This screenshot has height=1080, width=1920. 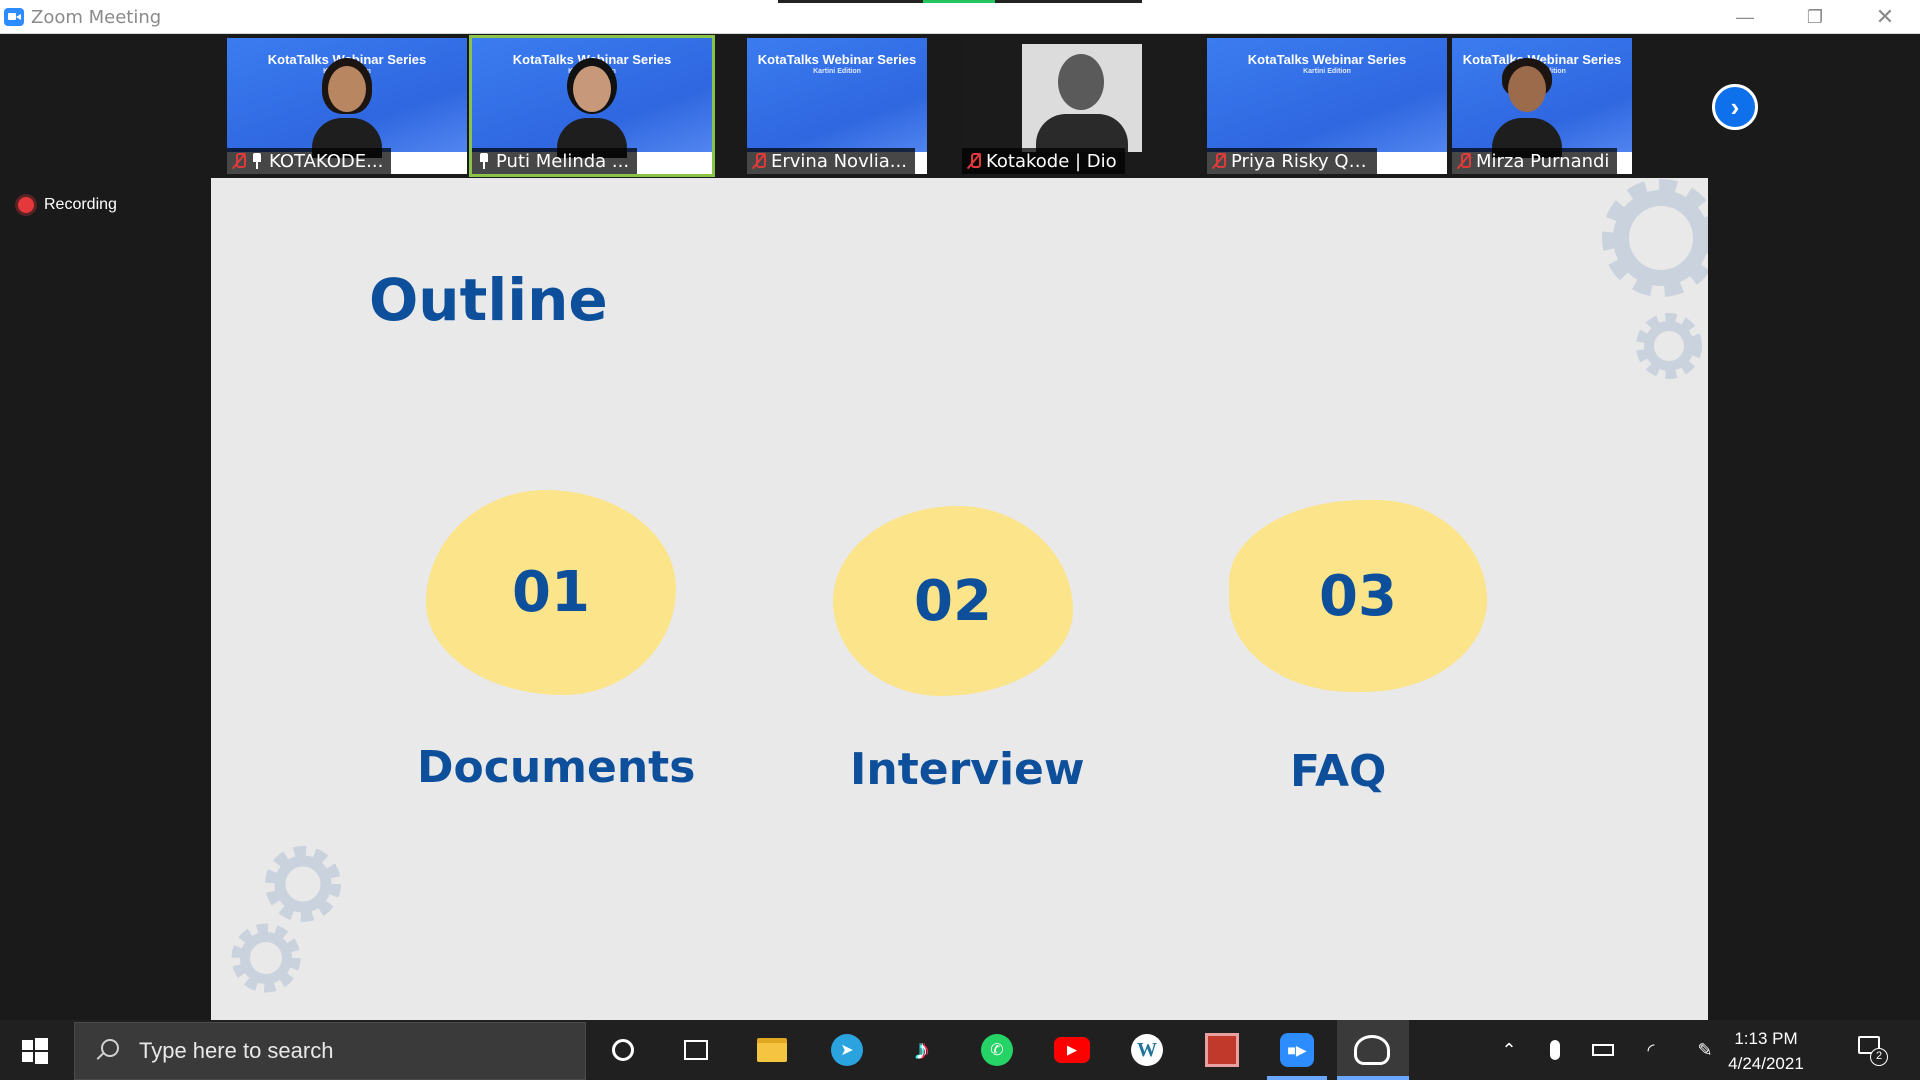 I want to click on outline-item-label: Interview, so click(x=967, y=769).